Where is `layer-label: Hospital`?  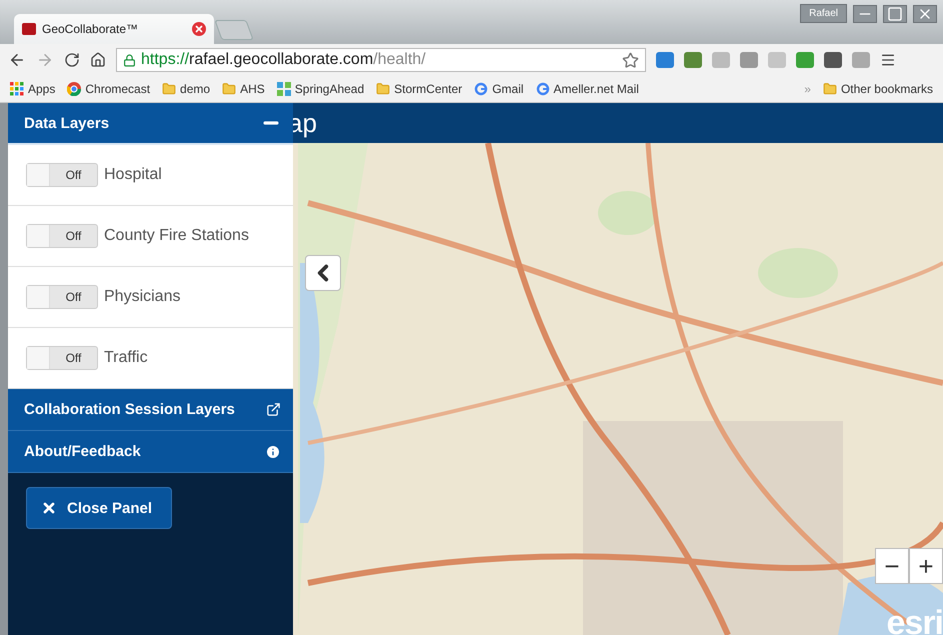
layer-label: Hospital is located at coordinates (133, 175).